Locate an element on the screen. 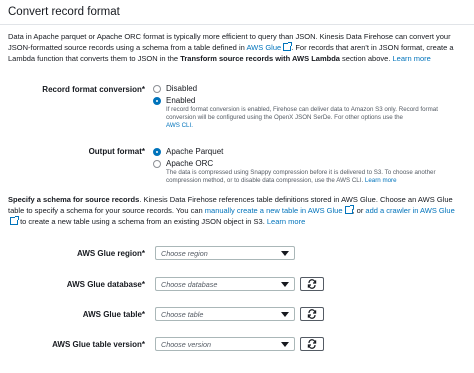  glue-database-label: AWS Glue database* is located at coordinates (105, 284).